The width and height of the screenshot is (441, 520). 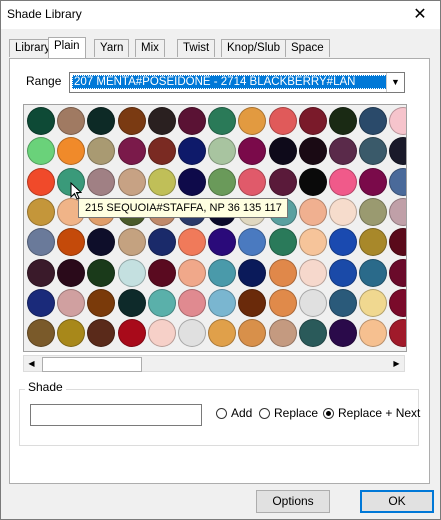 I want to click on chevron-down-icon: ▼, so click(x=395, y=82).